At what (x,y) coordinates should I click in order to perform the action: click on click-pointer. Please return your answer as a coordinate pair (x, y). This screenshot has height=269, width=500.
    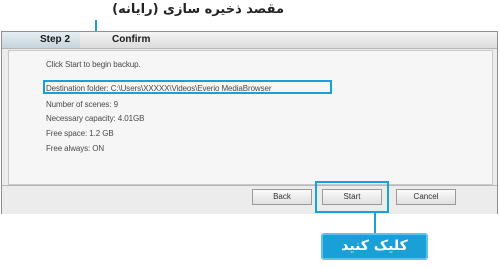
    Looking at the image, I should click on (375, 223).